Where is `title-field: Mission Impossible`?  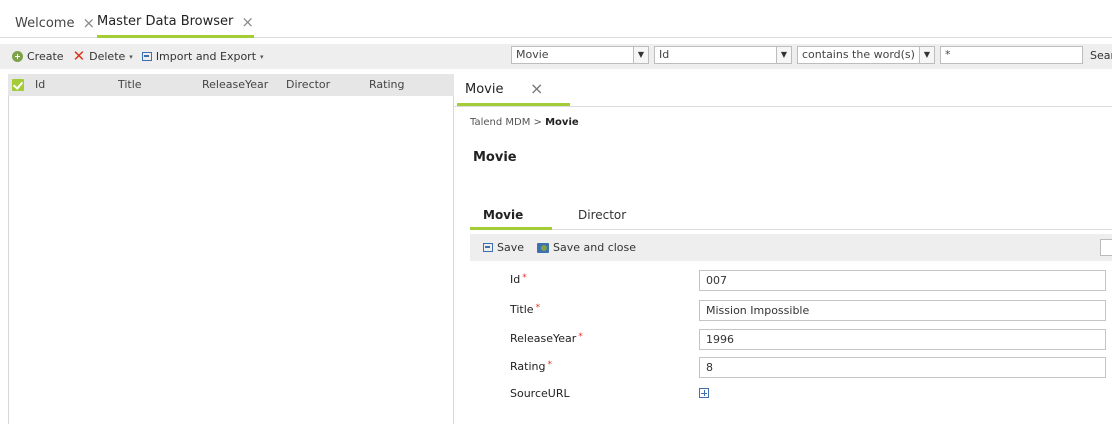 title-field: Mission Impossible is located at coordinates (902, 310).